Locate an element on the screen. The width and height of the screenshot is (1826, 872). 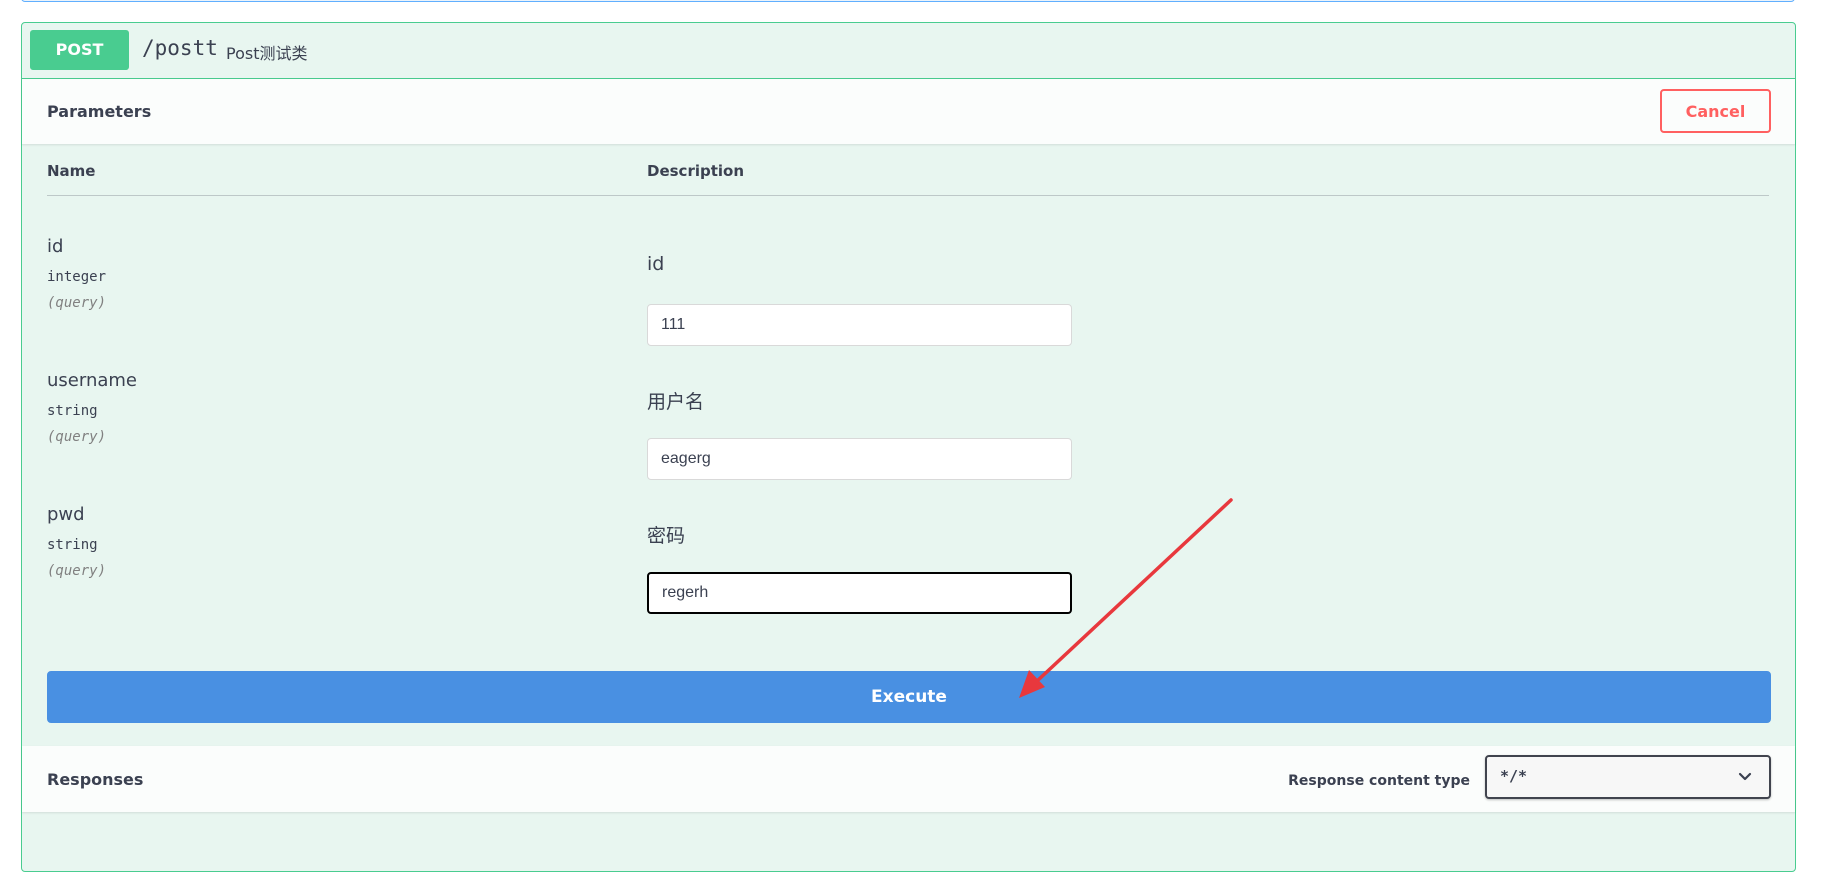
response-content-type-label: Response content type is located at coordinates (1379, 781).